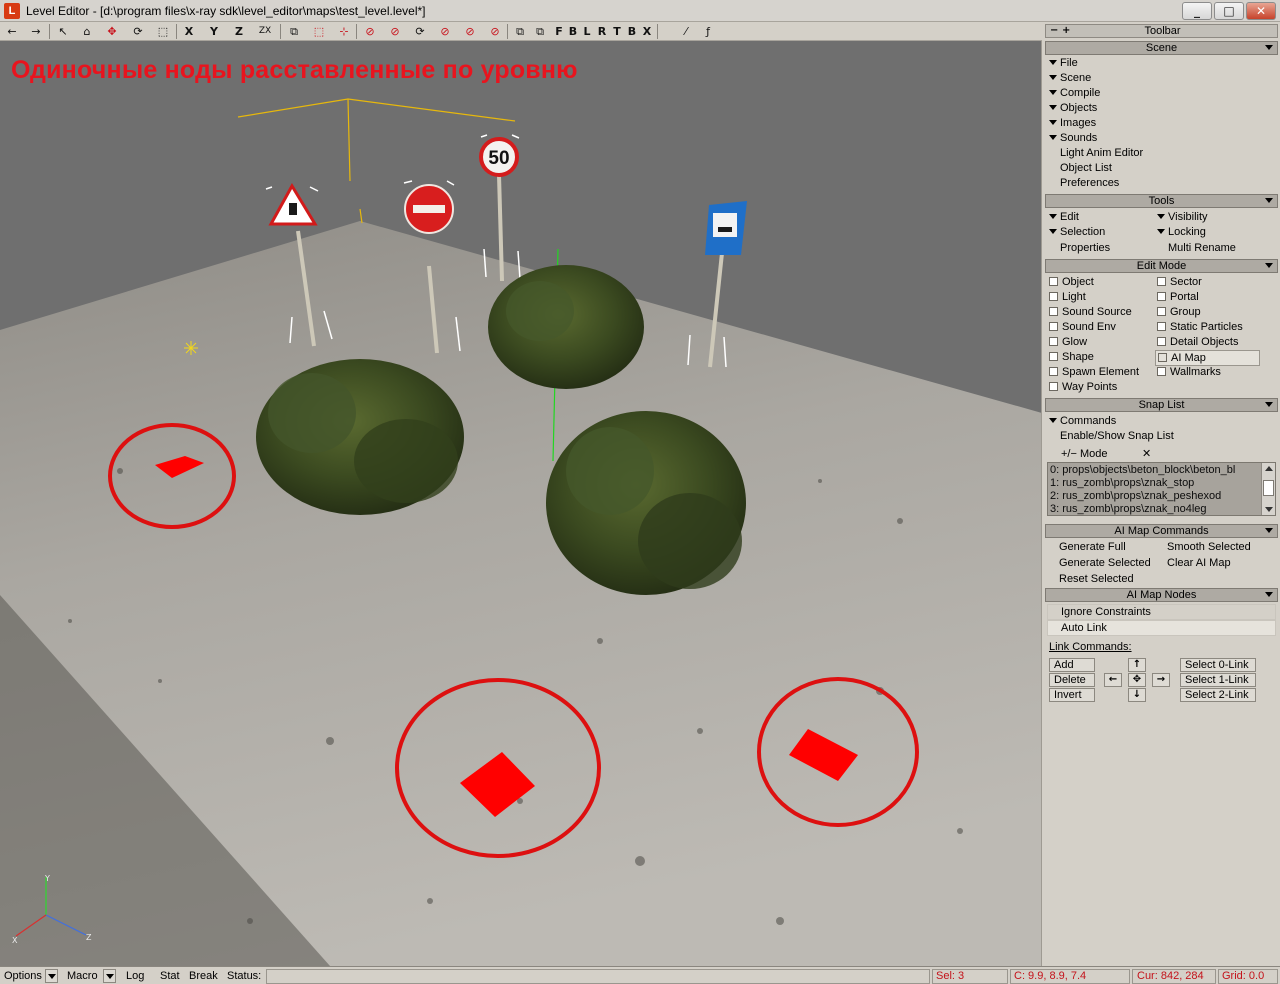  Describe the element at coordinates (203, 976) in the screenshot. I see `break-button: Break` at that location.